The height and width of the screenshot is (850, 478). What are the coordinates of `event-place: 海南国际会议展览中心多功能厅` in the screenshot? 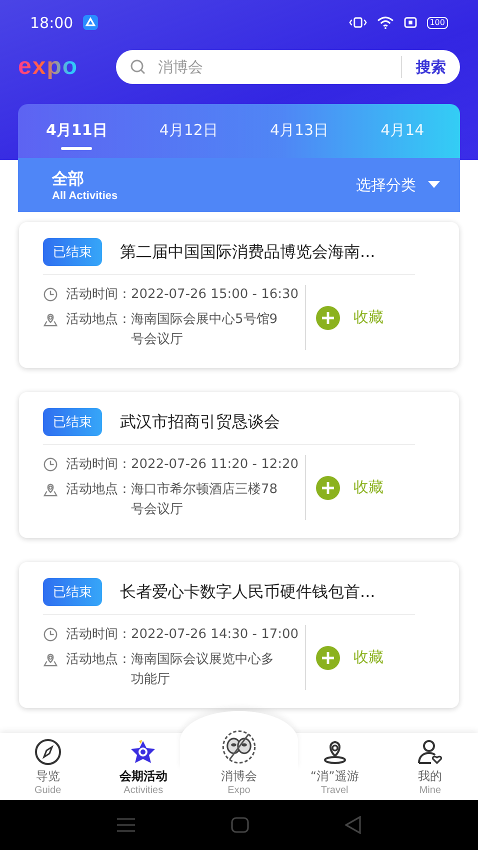 It's located at (203, 670).